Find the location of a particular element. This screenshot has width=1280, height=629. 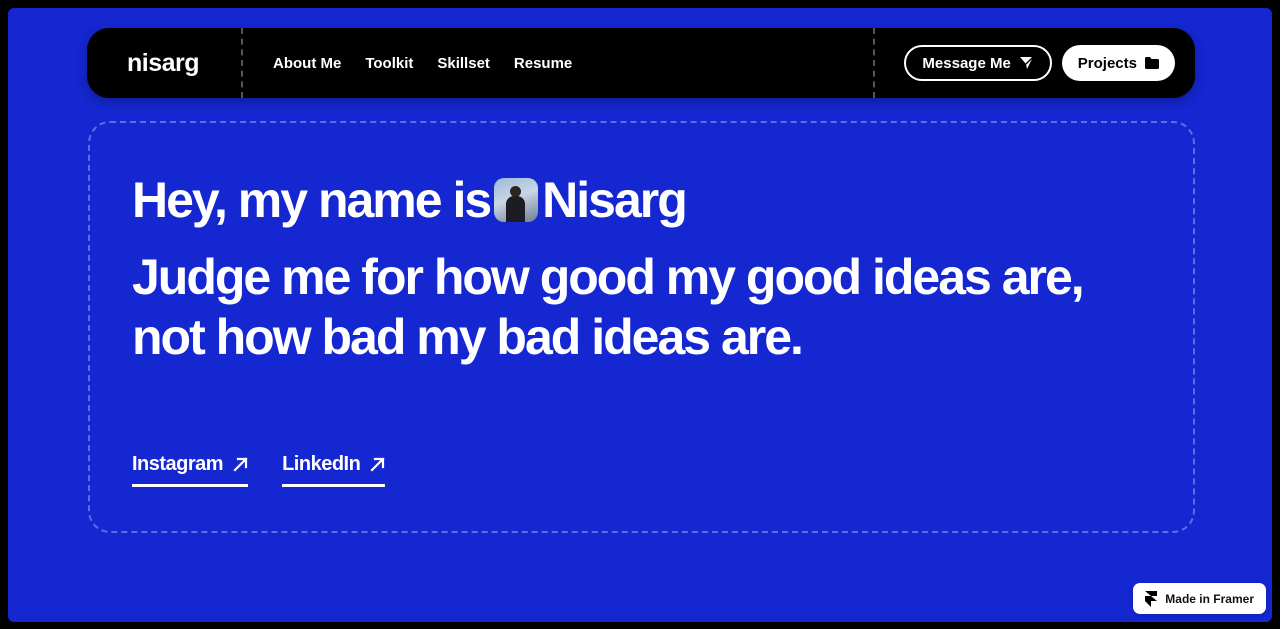

instagram-label: Instagram is located at coordinates (178, 464).